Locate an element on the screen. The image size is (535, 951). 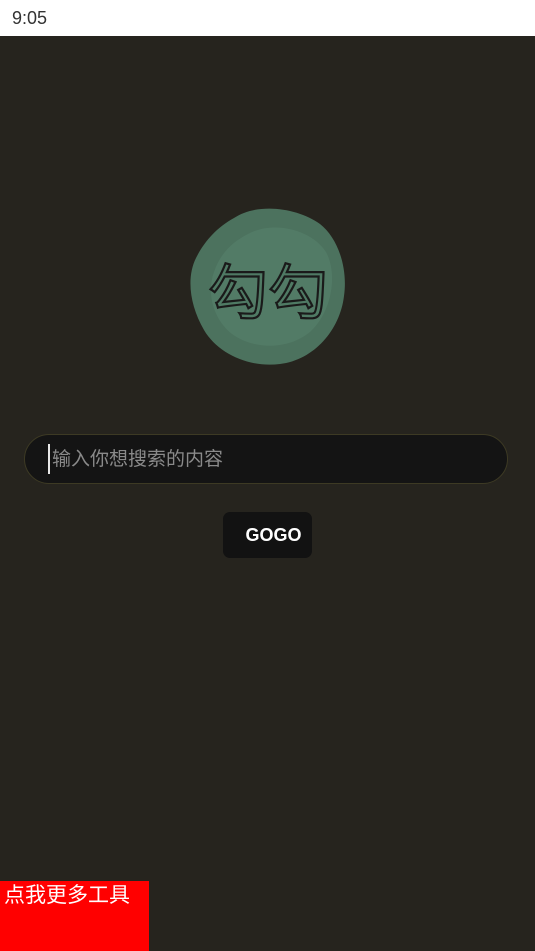
app-logo: 勾勾 is located at coordinates (269, 287).